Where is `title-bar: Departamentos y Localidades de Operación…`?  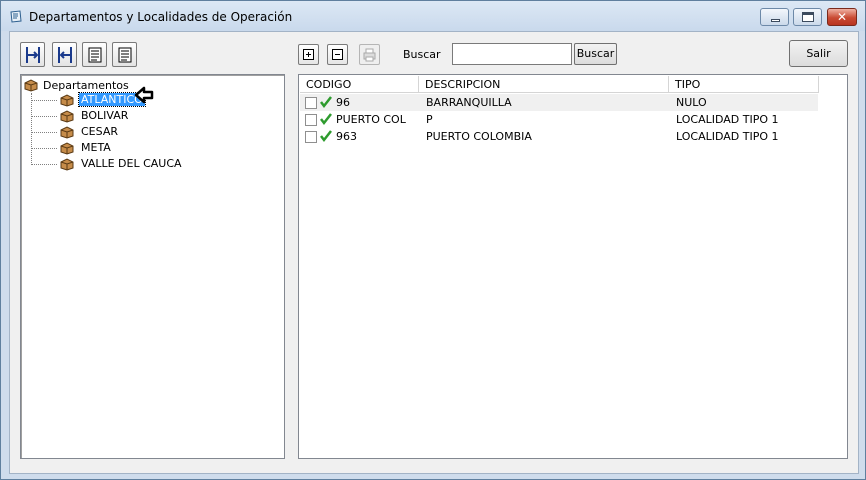
title-bar: Departamentos y Localidades de Operación… is located at coordinates (433, 16).